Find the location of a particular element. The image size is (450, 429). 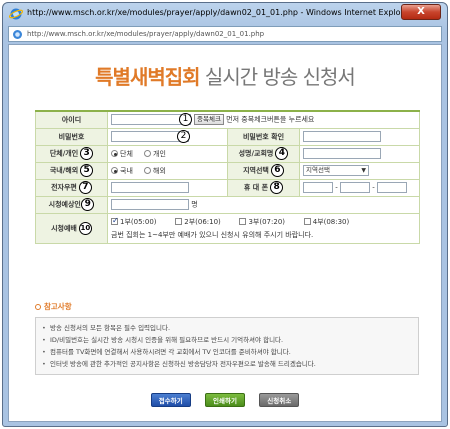

group-option-individual: 개인 is located at coordinates (159, 153).